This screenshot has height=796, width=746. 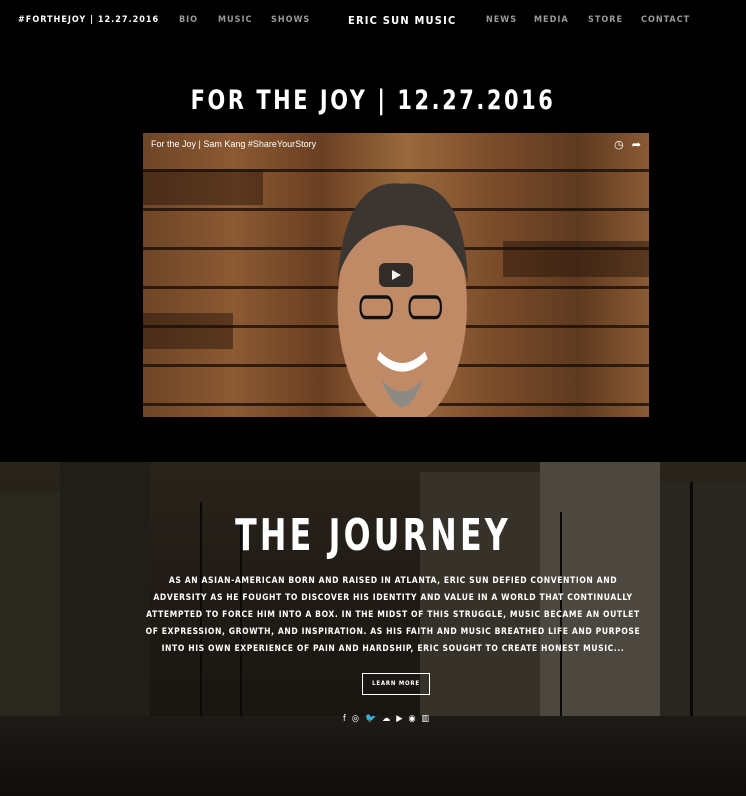 What do you see at coordinates (501, 20) in the screenshot?
I see `nav-news-link: NEWS` at bounding box center [501, 20].